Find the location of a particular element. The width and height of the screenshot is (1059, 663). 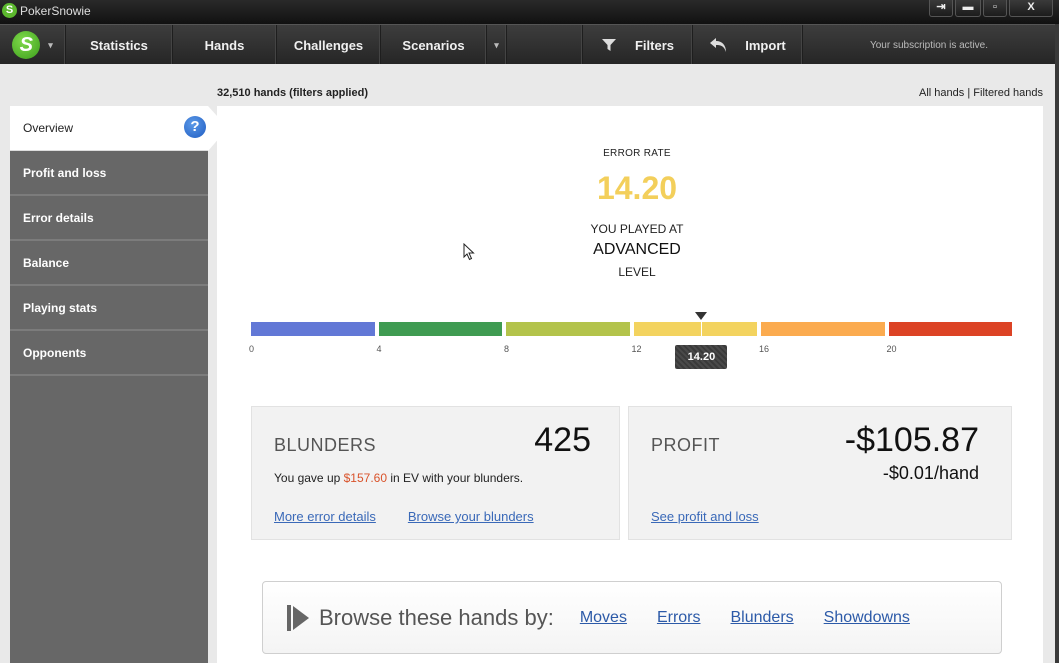

close-button: X is located at coordinates (1031, 8).